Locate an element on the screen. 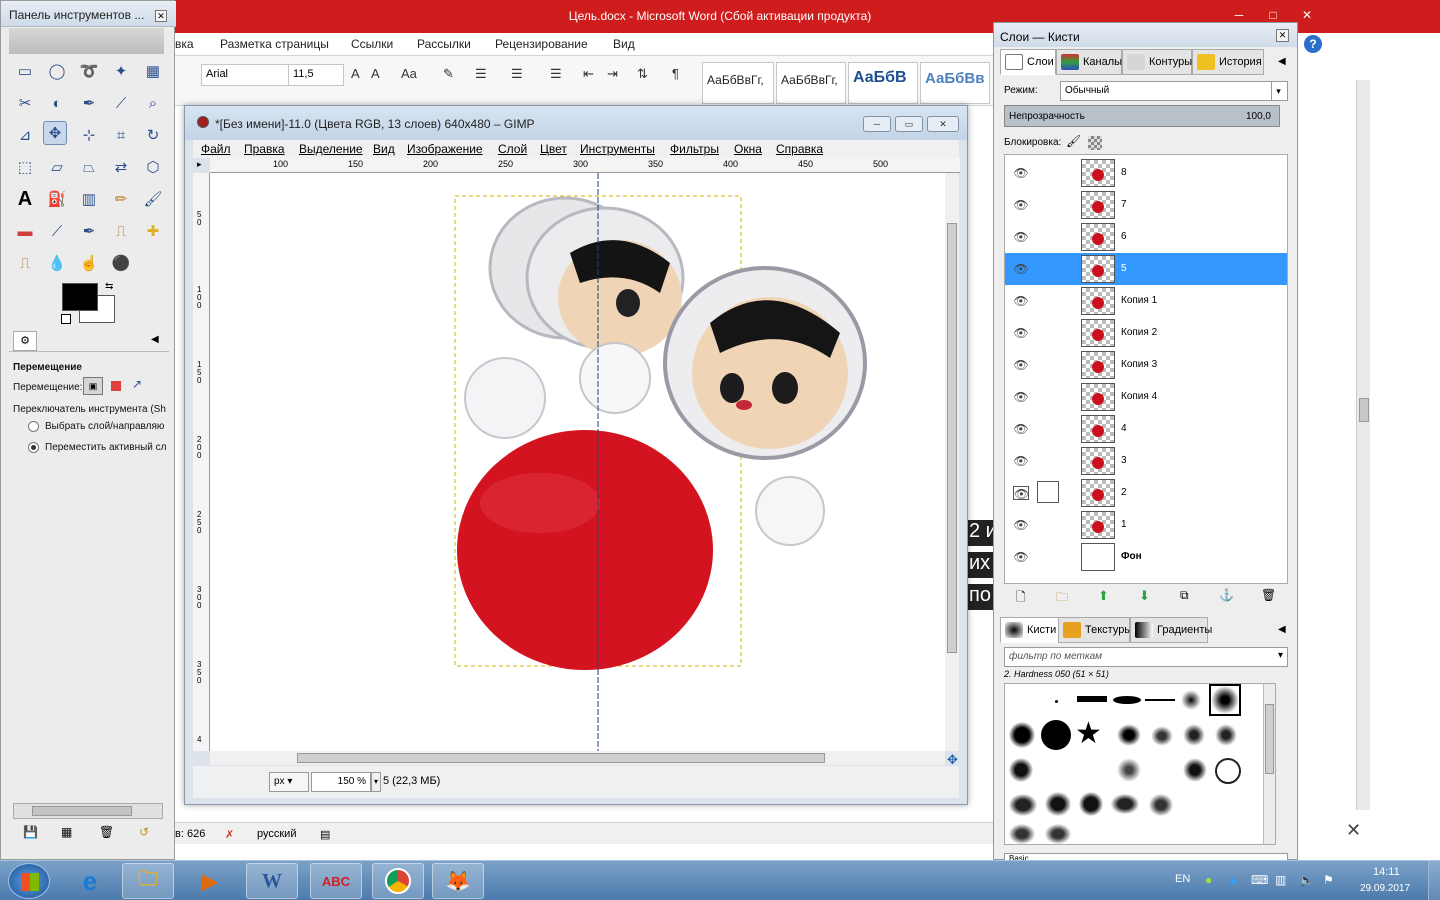  rotate-icon: ↻ is located at coordinates (153, 135).